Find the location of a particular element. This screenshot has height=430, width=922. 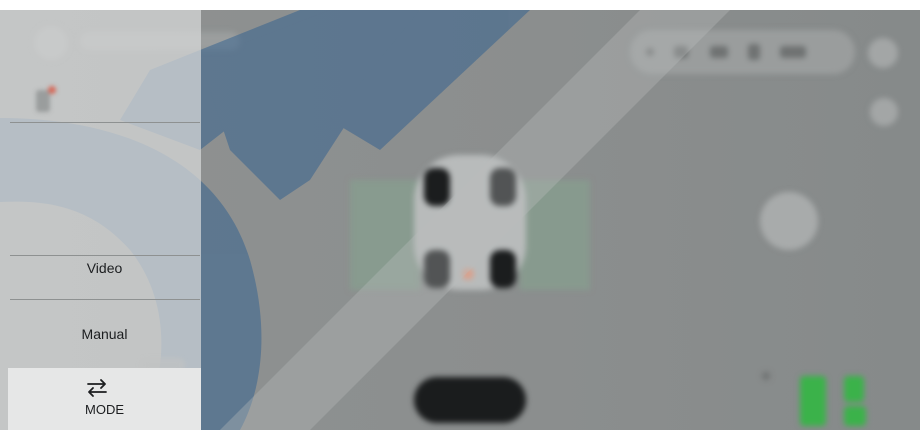

top-border is located at coordinates (461, 5).